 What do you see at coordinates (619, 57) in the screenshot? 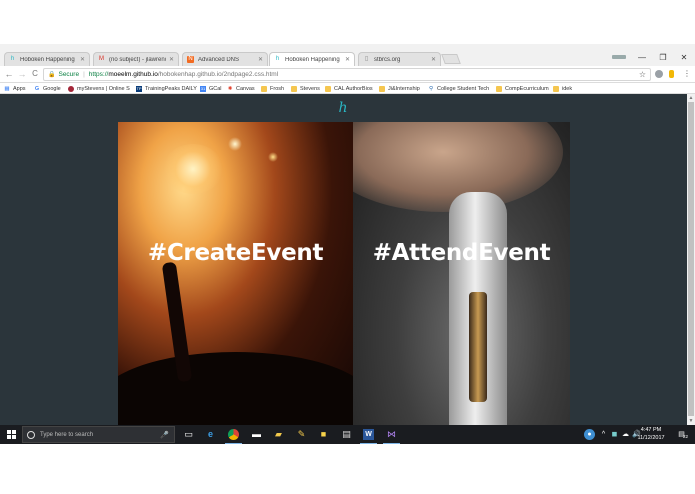
I see `profile-icon` at bounding box center [619, 57].